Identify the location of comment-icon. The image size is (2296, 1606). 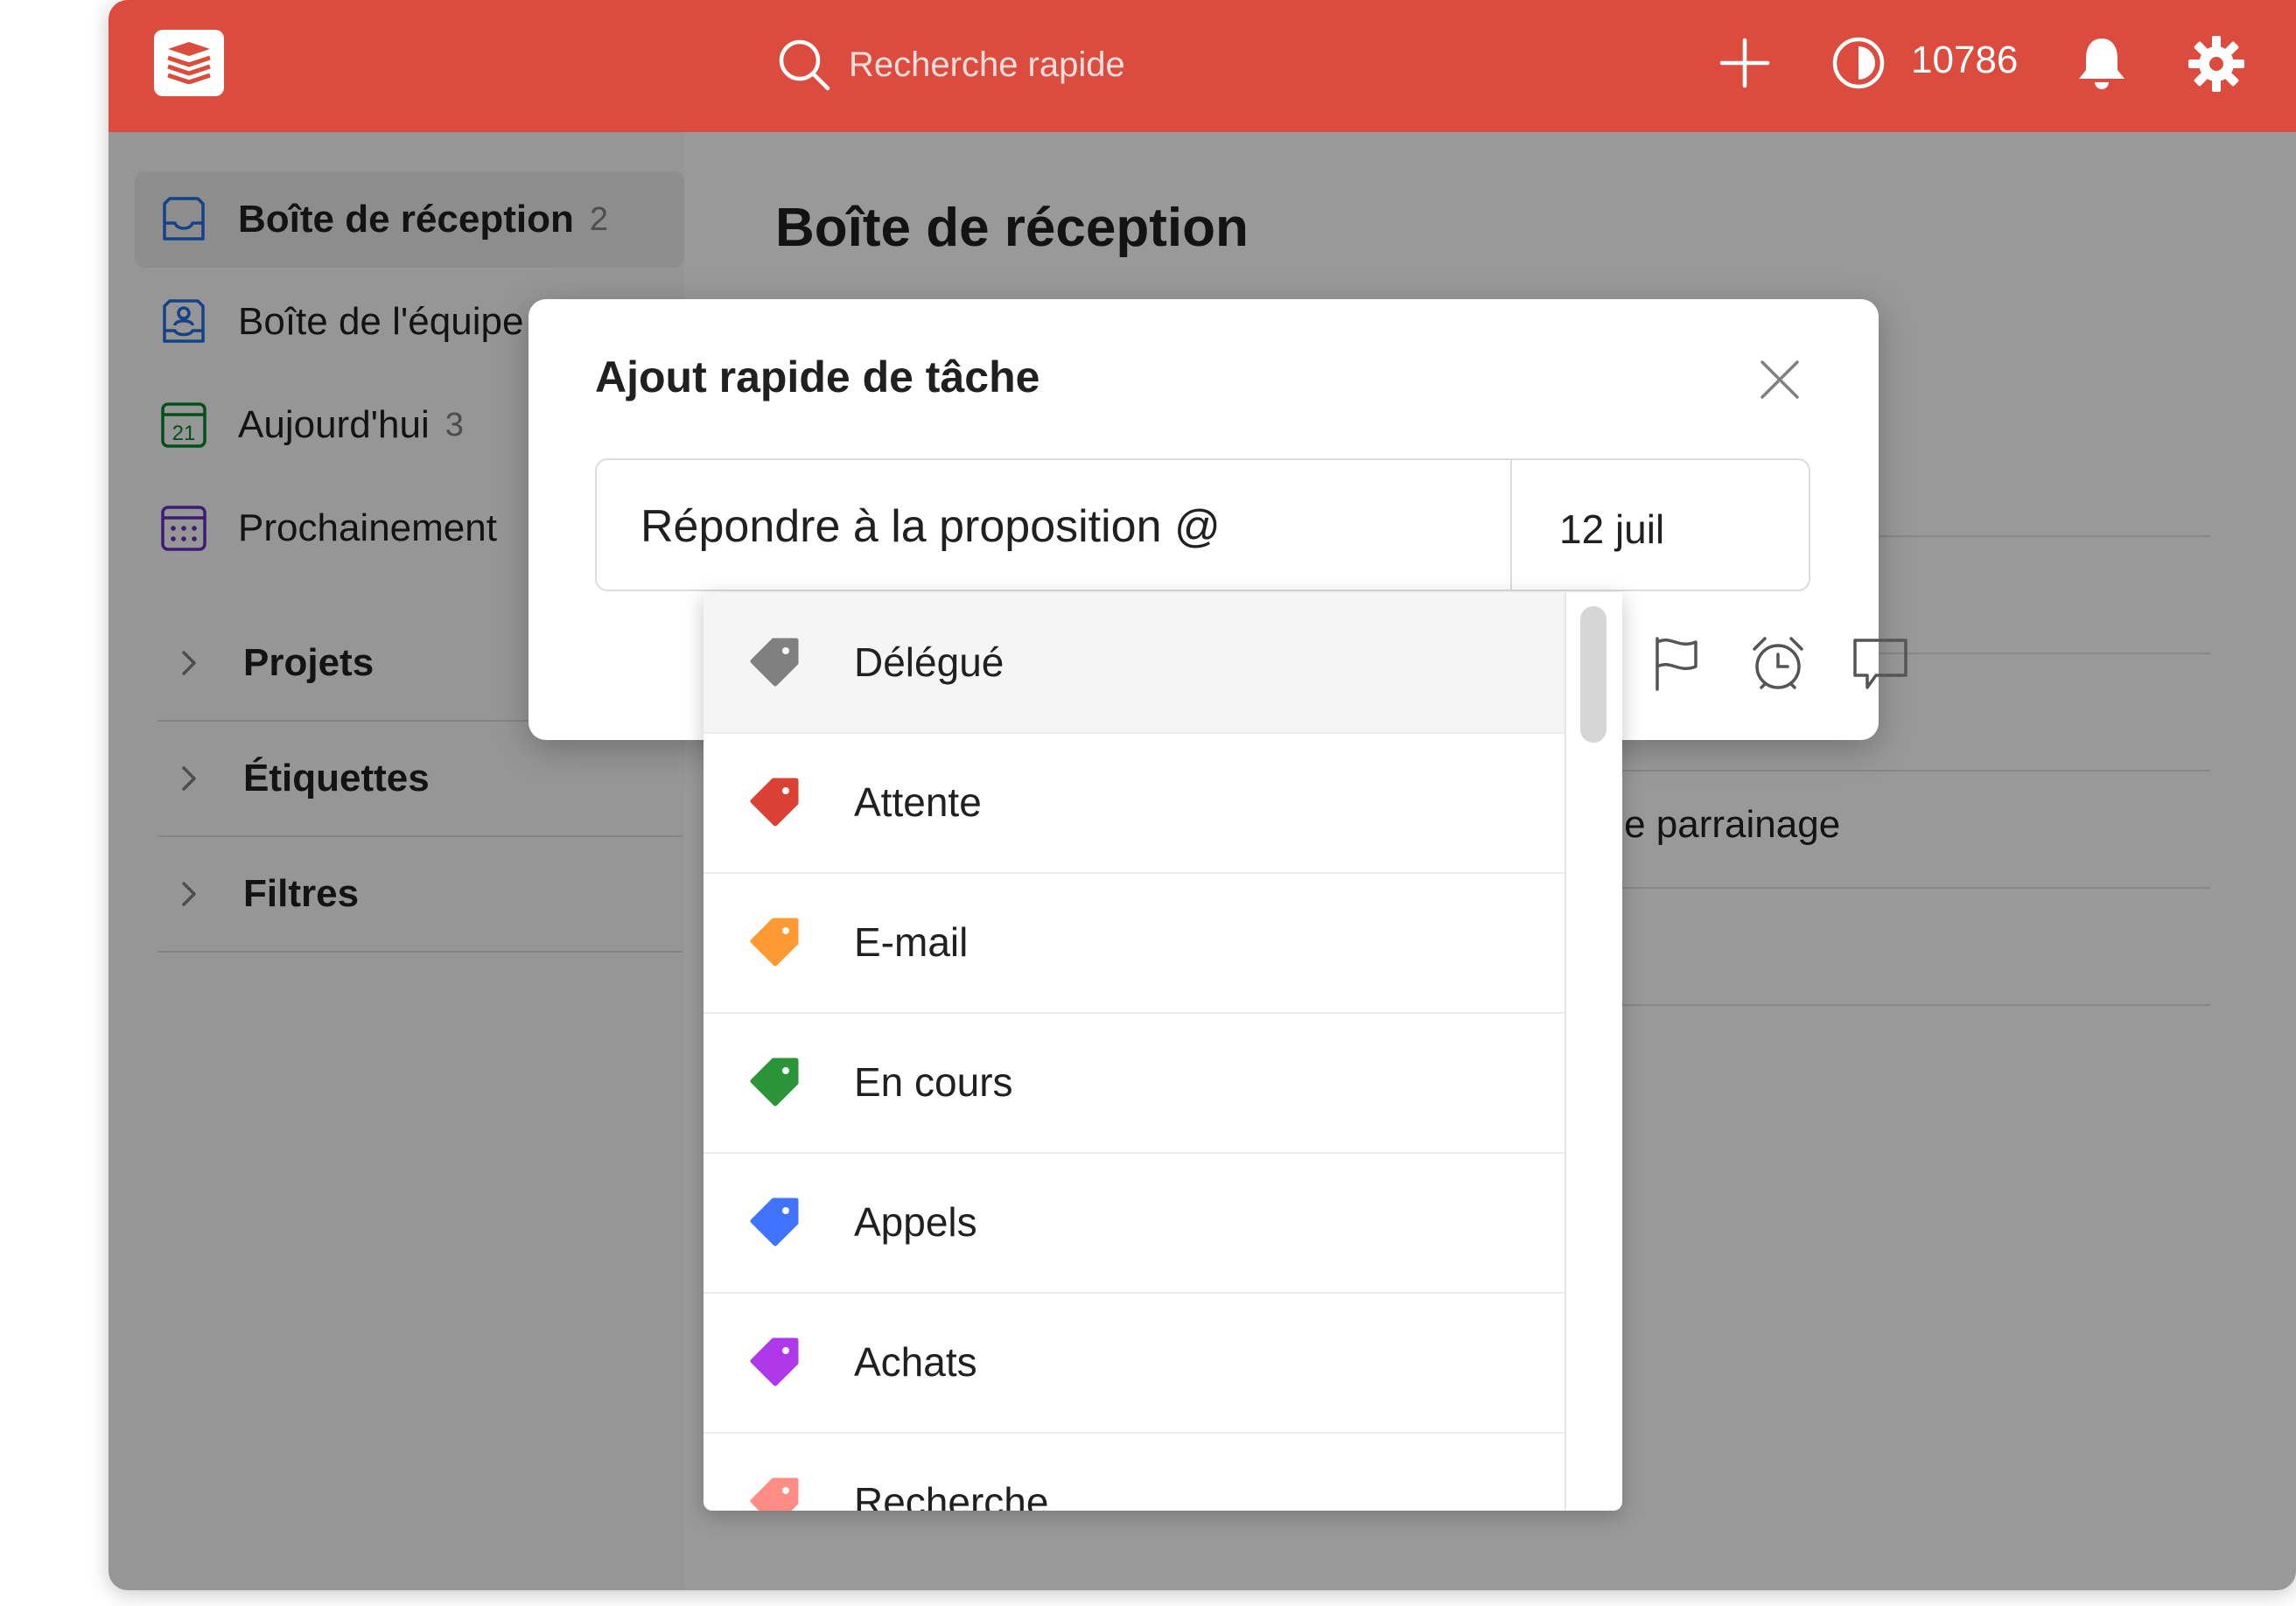
(1880, 664).